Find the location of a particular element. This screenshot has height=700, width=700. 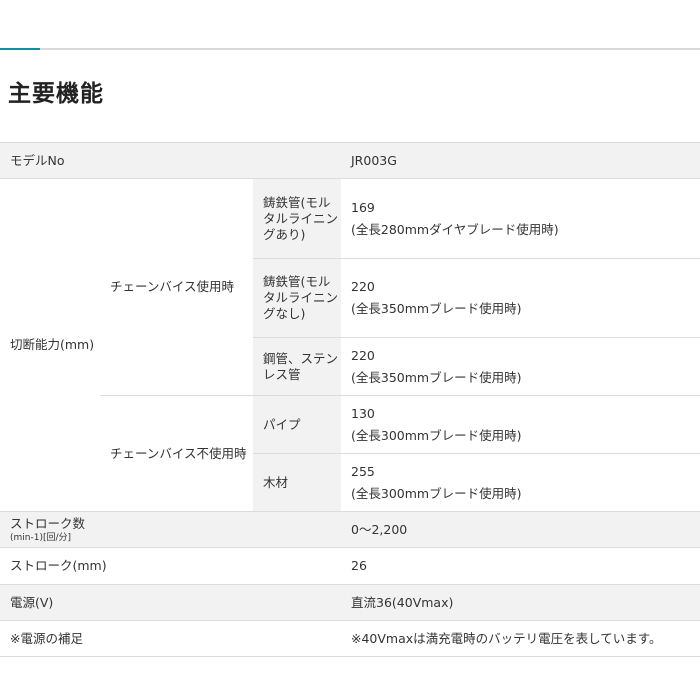

item-label: 鋳鉄管(モル タルライニン グなし) is located at coordinates (297, 298).